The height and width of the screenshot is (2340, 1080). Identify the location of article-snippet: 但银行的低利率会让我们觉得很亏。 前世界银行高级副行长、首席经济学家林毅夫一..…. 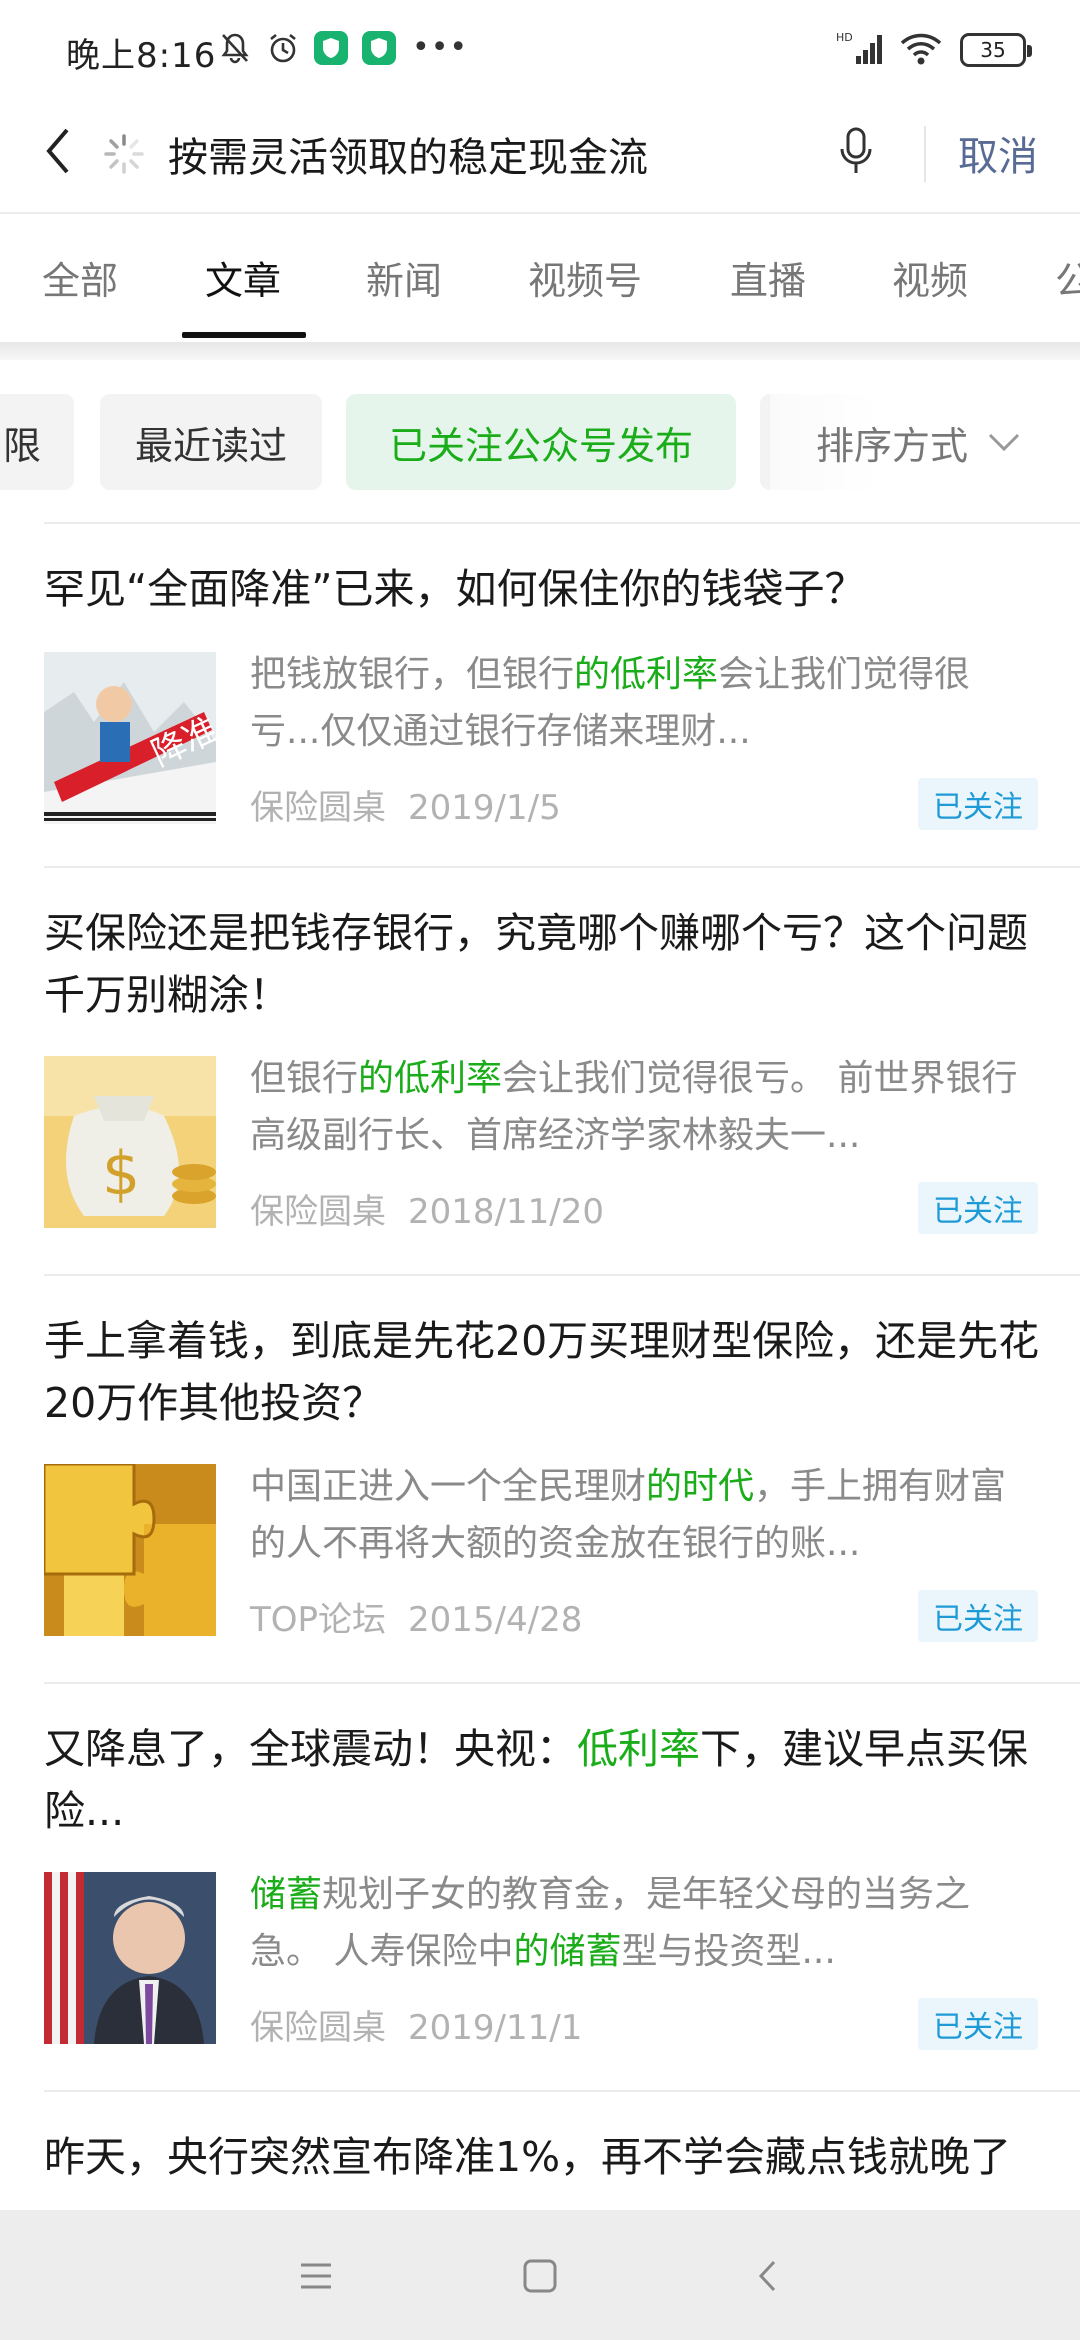
(634, 1107).